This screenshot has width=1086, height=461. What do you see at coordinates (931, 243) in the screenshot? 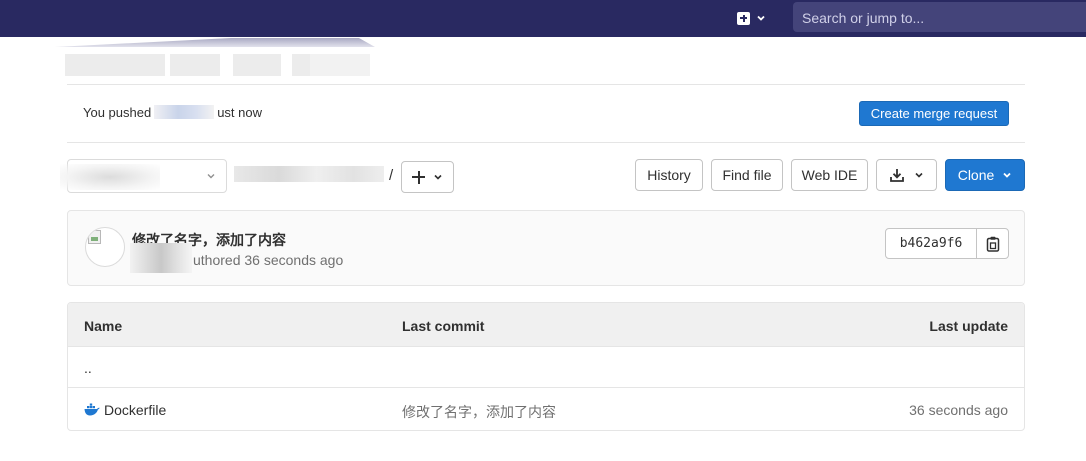
I see `commit-sha-button: b462a9f6` at bounding box center [931, 243].